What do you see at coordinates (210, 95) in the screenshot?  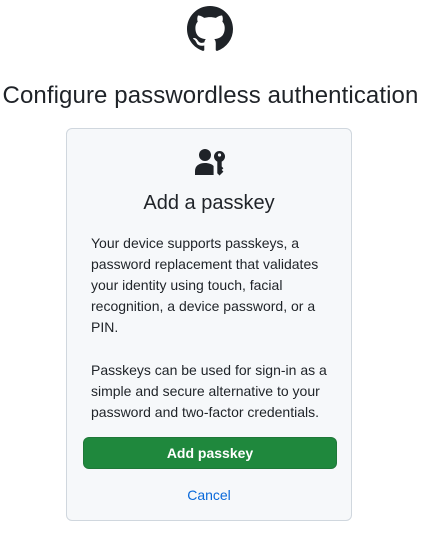 I see `page-title: Configure passwordless authentication` at bounding box center [210, 95].